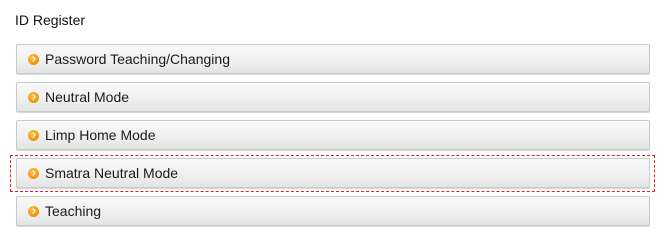  What do you see at coordinates (333, 97) in the screenshot?
I see `menu-item-neutral-mode: Neutral Mode` at bounding box center [333, 97].